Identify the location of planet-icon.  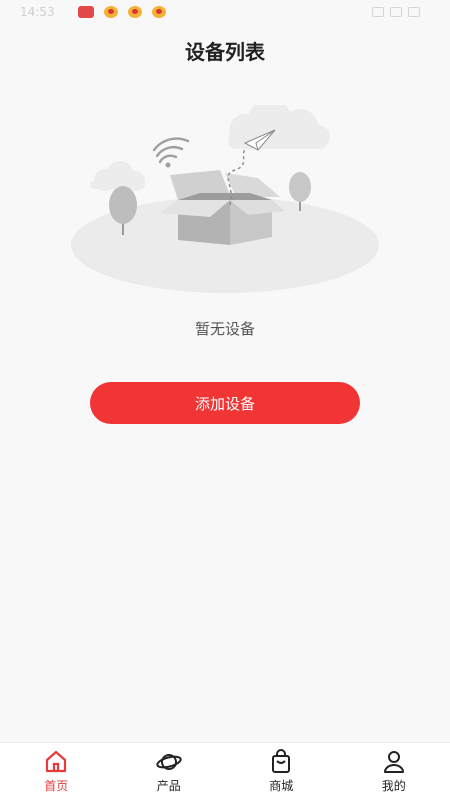
(169, 762).